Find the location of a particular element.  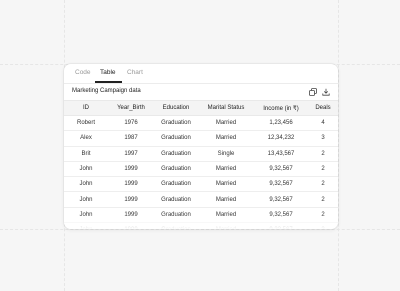

panel-header: Marketing Campaign data is located at coordinates (201, 92).